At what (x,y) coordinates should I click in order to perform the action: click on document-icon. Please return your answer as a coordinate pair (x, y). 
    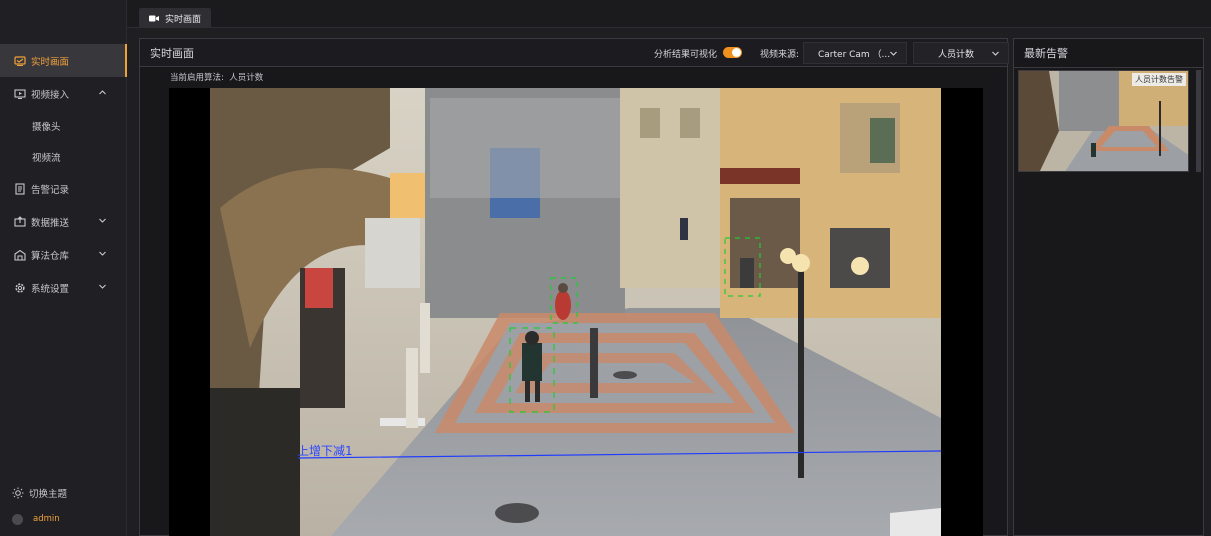
    Looking at the image, I should click on (20, 188).